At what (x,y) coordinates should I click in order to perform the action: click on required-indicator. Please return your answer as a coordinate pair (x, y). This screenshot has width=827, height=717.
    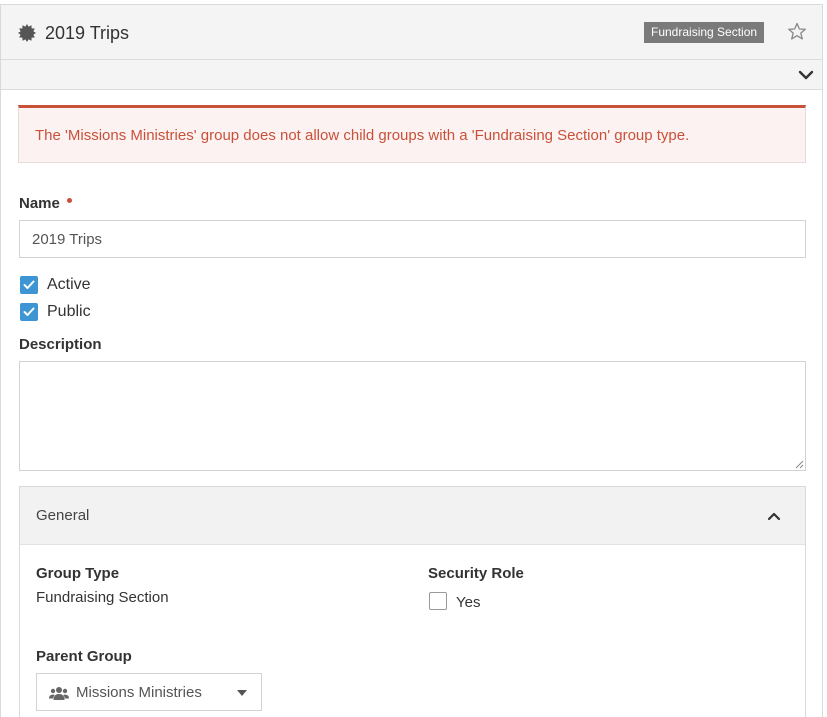
    Looking at the image, I should click on (69, 200).